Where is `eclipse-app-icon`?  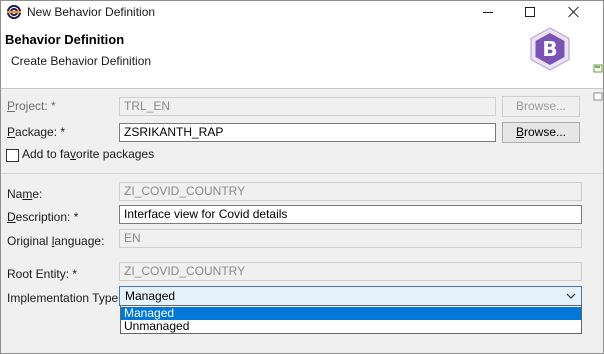
eclipse-app-icon is located at coordinates (14, 12).